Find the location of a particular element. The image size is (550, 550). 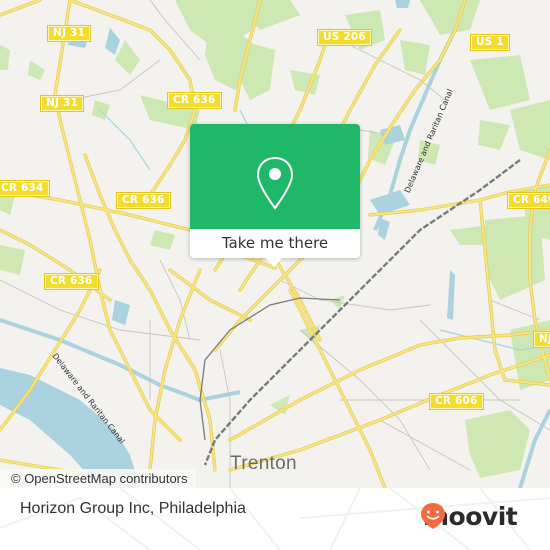

city-label-trenton: Trenton is located at coordinates (263, 463).